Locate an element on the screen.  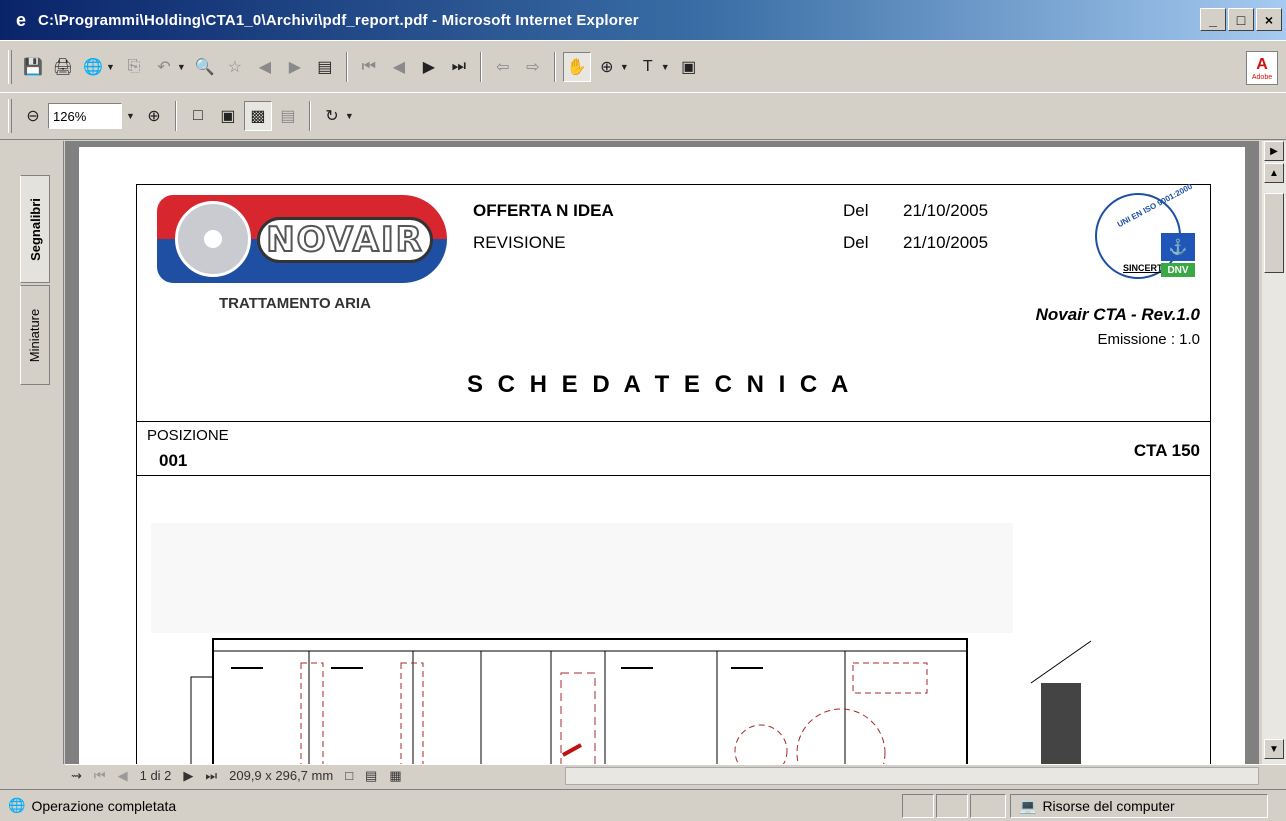
fit-visible-icon: ▤ is located at coordinates (288, 116).